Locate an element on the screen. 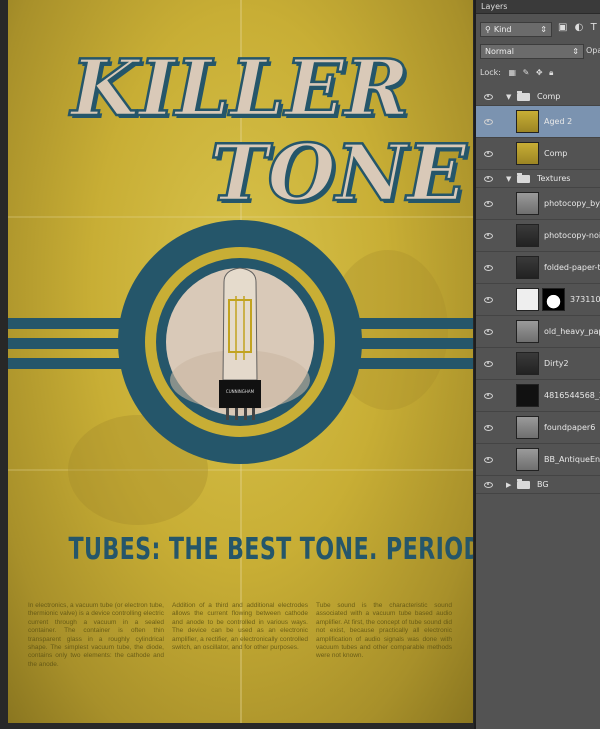 Image resolution: width=600 pixels, height=729 pixels. layer-name: 3731106 is located at coordinates (585, 299).